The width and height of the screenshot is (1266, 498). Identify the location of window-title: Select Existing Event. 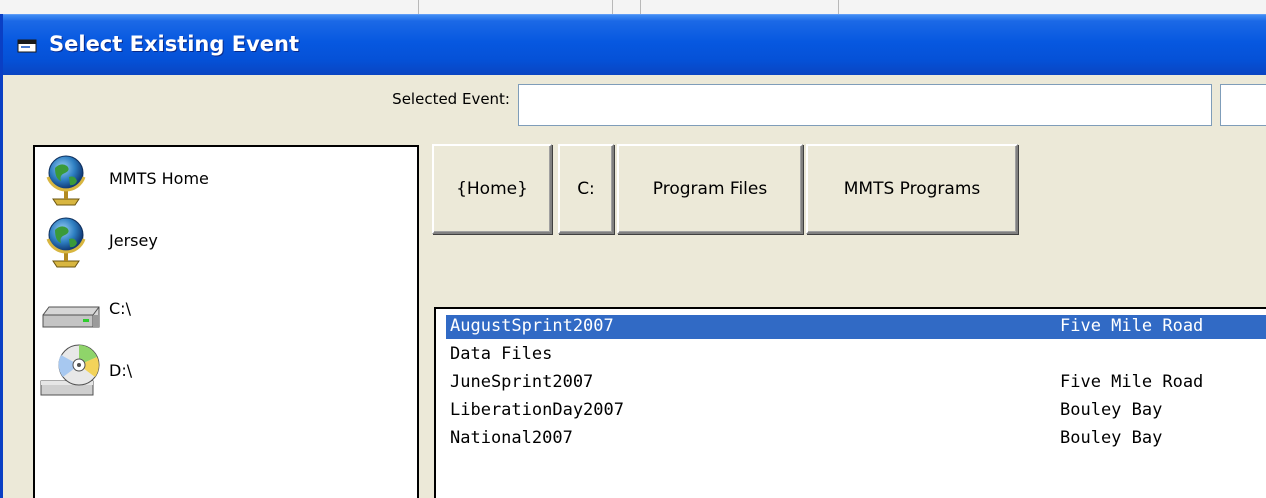
(174, 44).